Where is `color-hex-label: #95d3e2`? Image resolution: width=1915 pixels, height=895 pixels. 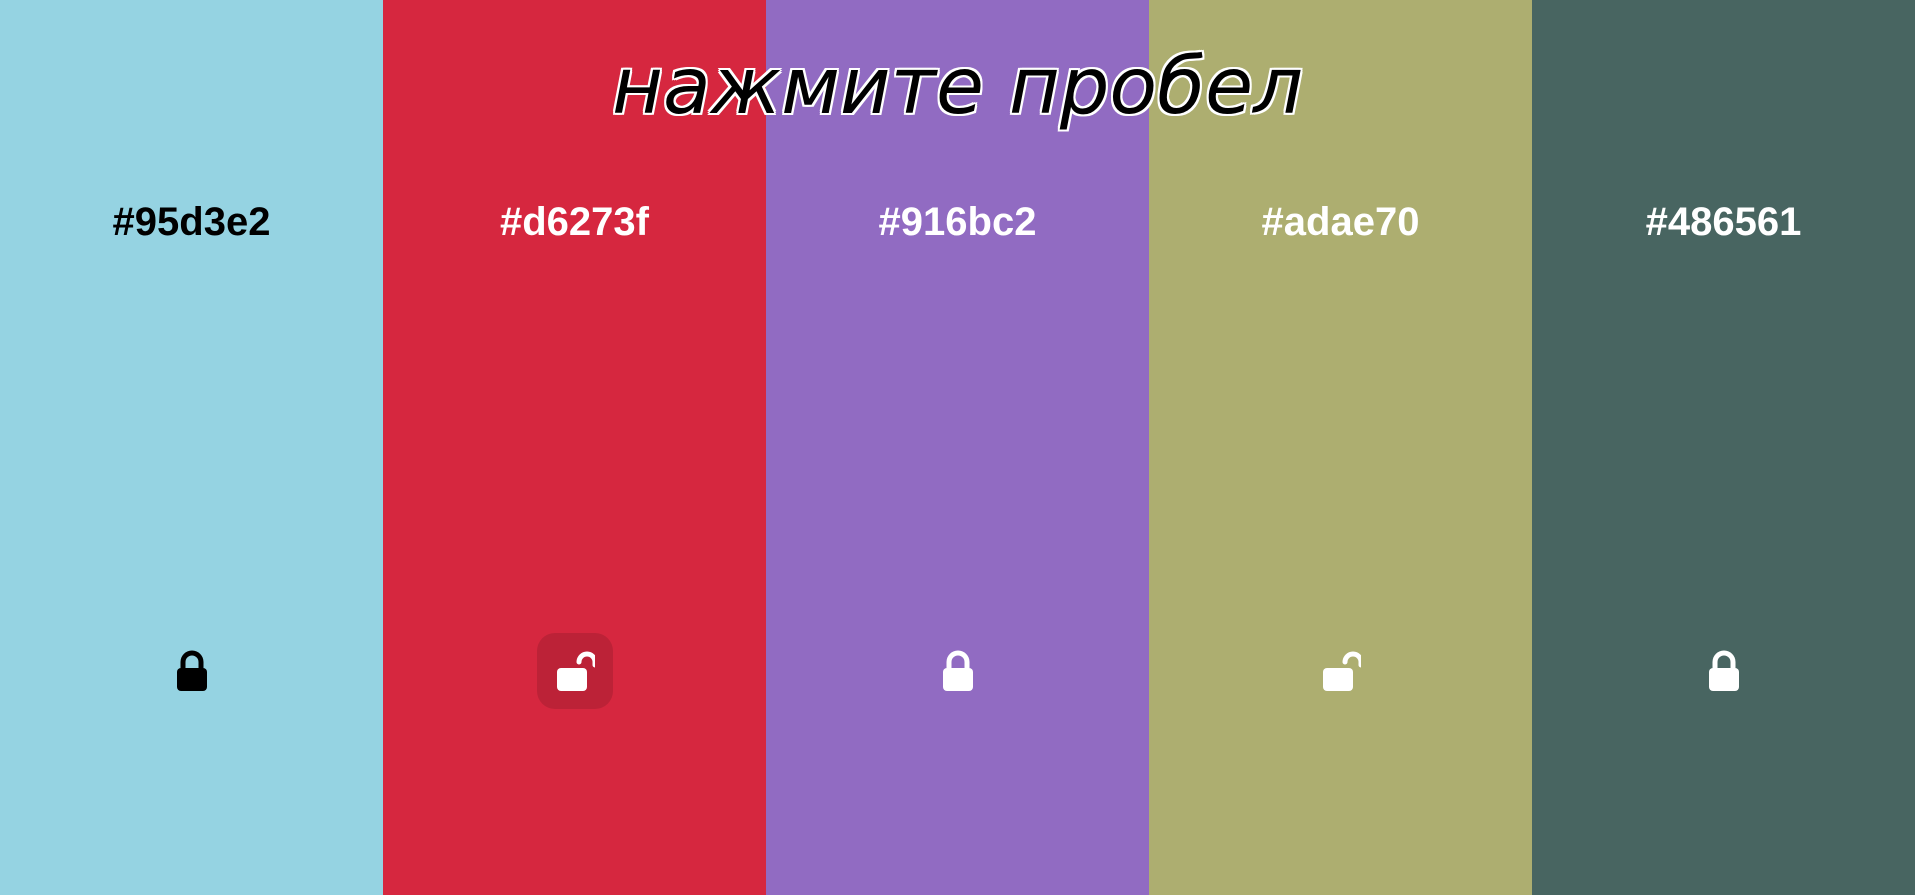
color-hex-label: #95d3e2 is located at coordinates (191, 222).